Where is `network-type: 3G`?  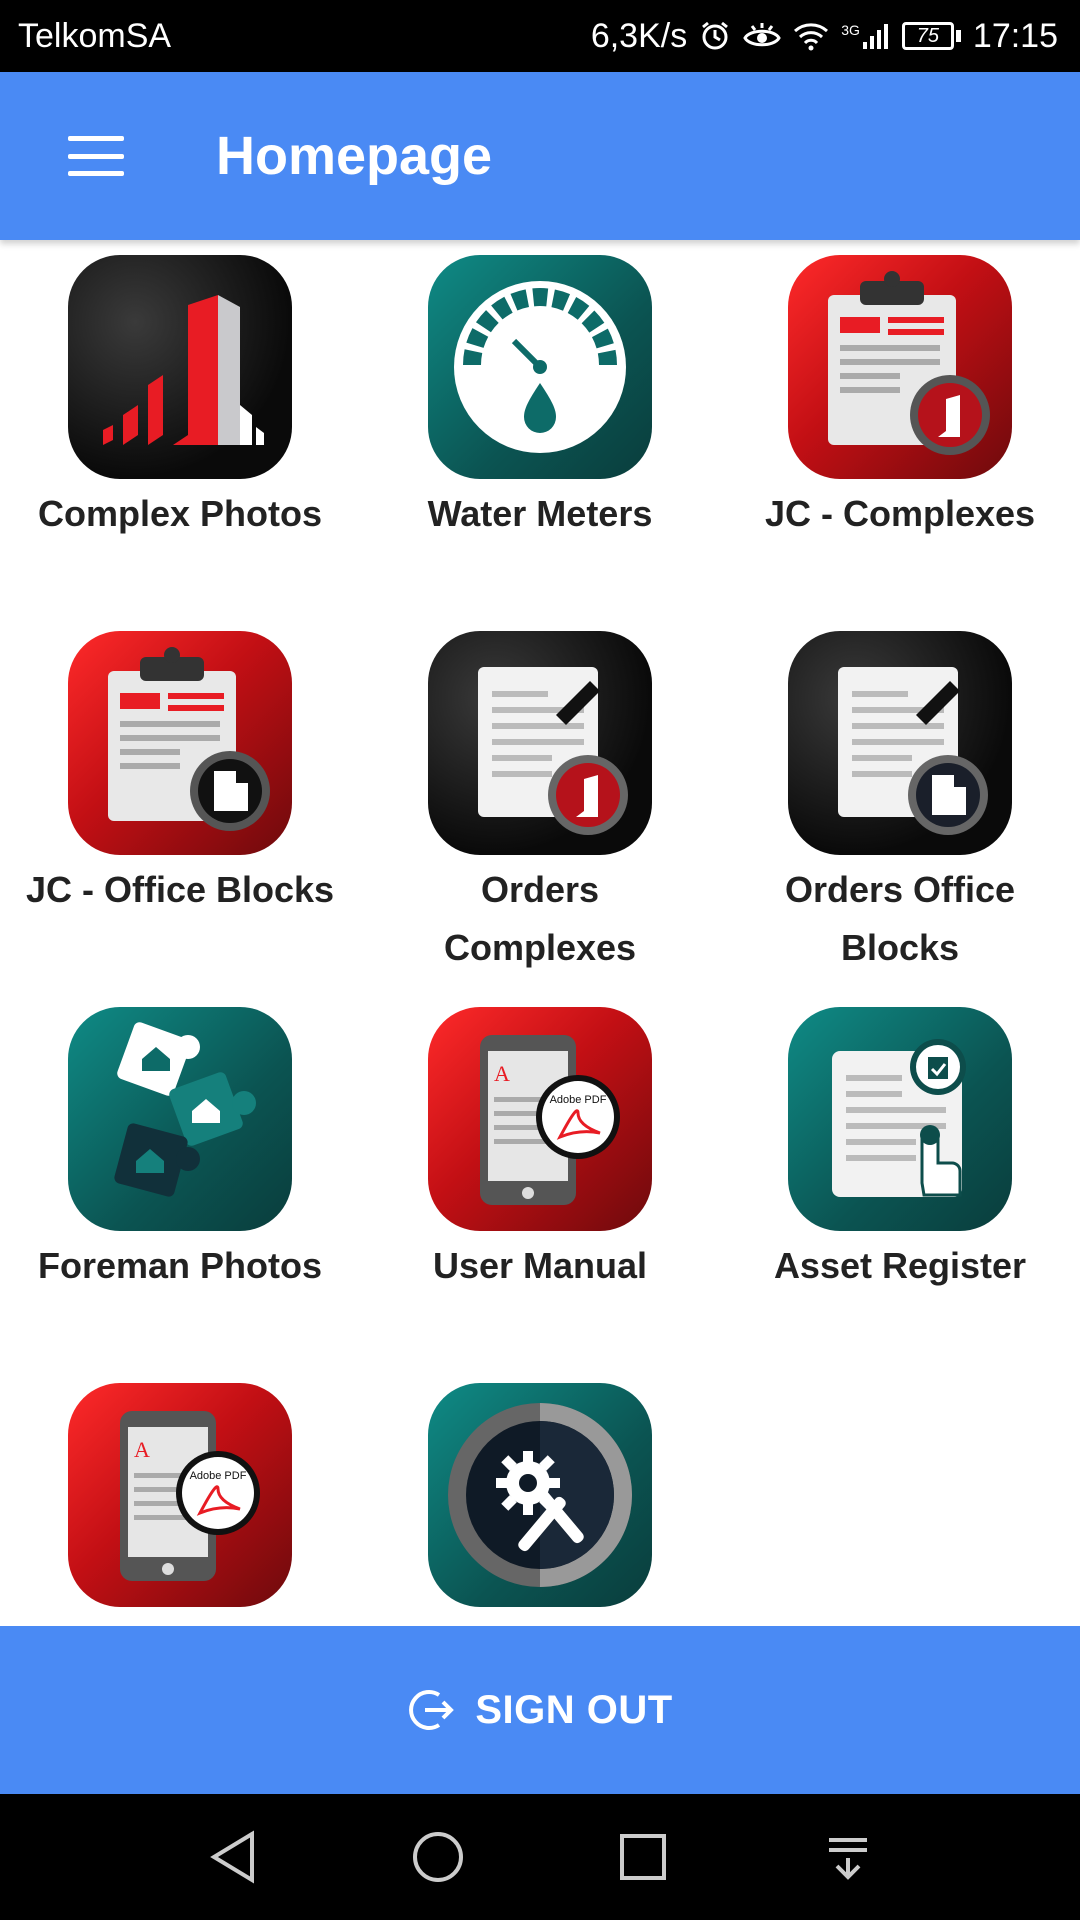 network-type: 3G is located at coordinates (850, 30).